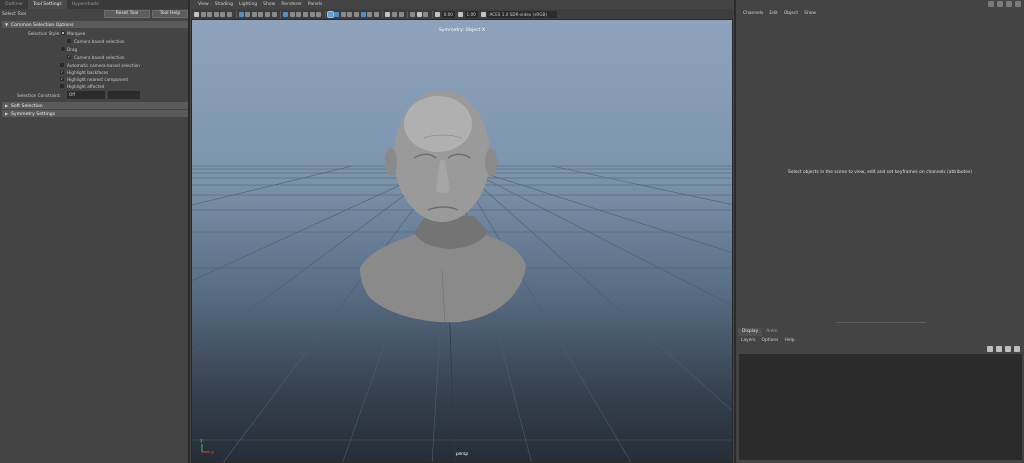 The height and width of the screenshot is (463, 1024). What do you see at coordinates (196, 14) in the screenshot?
I see `camera-icon` at bounding box center [196, 14].